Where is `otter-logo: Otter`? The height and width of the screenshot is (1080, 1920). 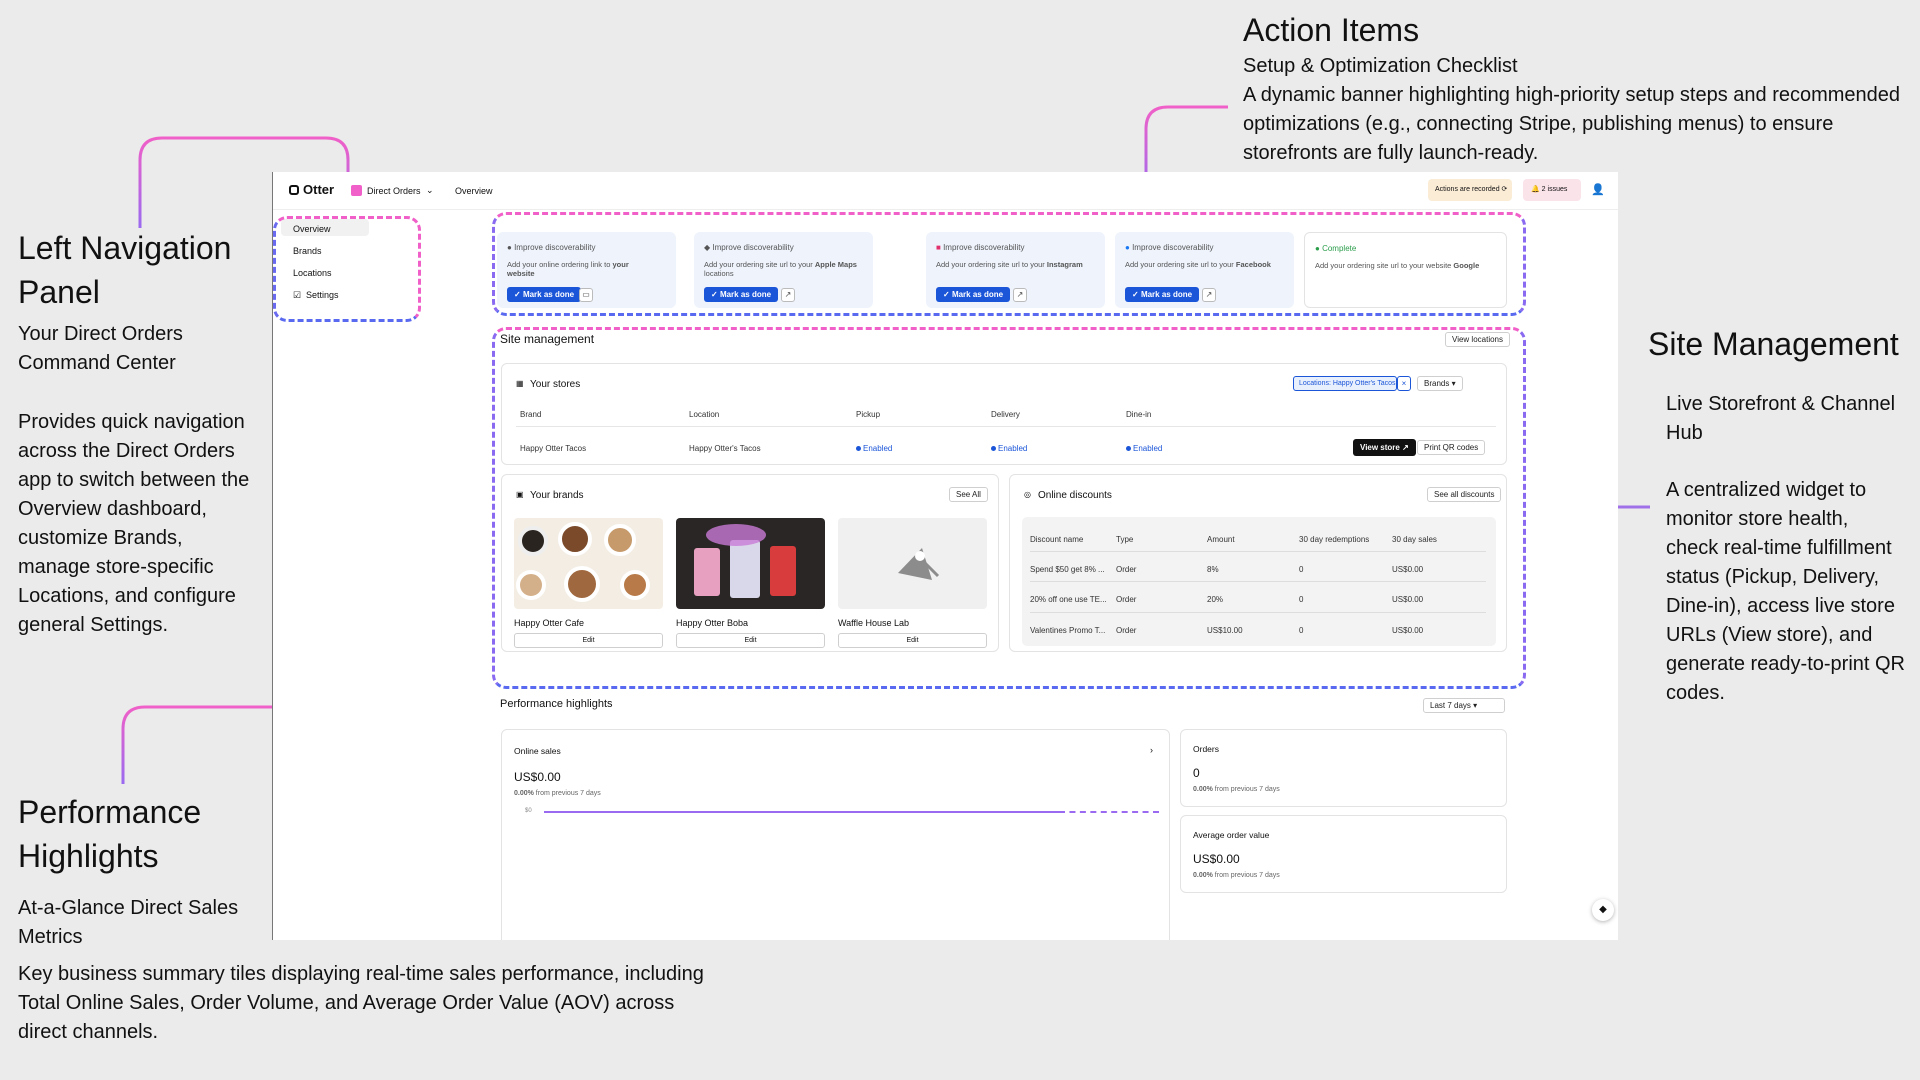
otter-logo: Otter is located at coordinates (319, 189).